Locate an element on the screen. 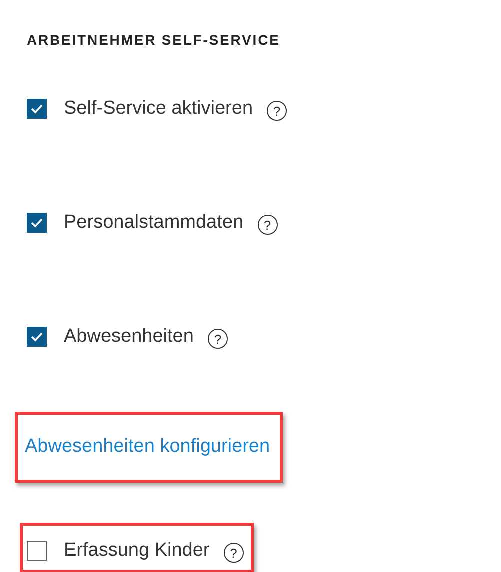  checkbox-label: Erfassung Kinder is located at coordinates (137, 551).